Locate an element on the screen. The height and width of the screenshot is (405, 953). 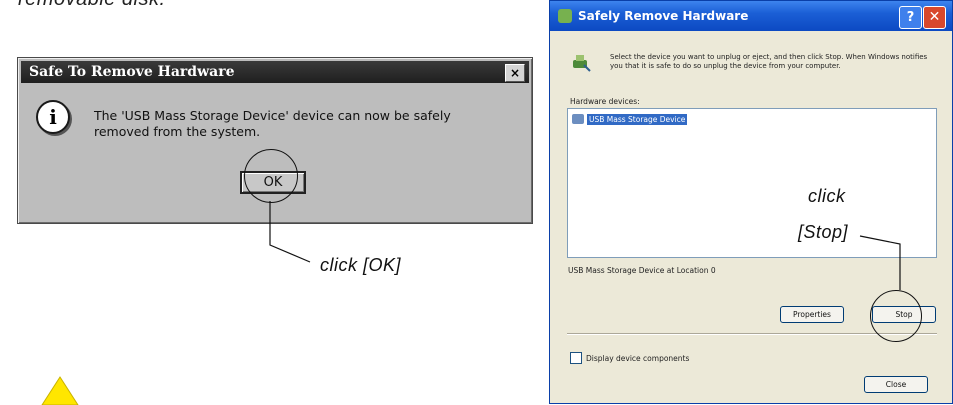
highlight-circle-stop is located at coordinates (896, 316).